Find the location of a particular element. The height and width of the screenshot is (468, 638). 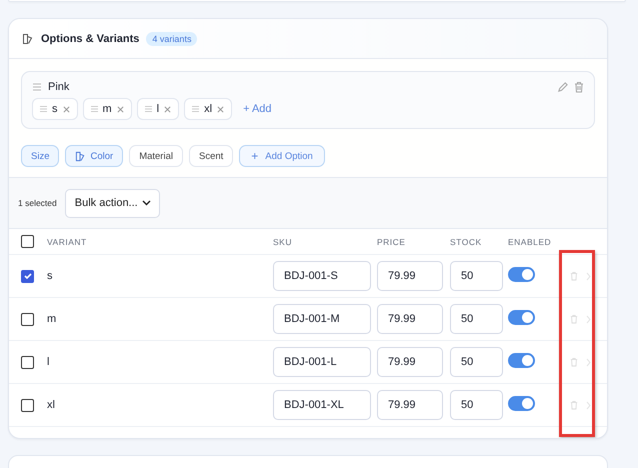

column-header: VARIANT is located at coordinates (67, 241).